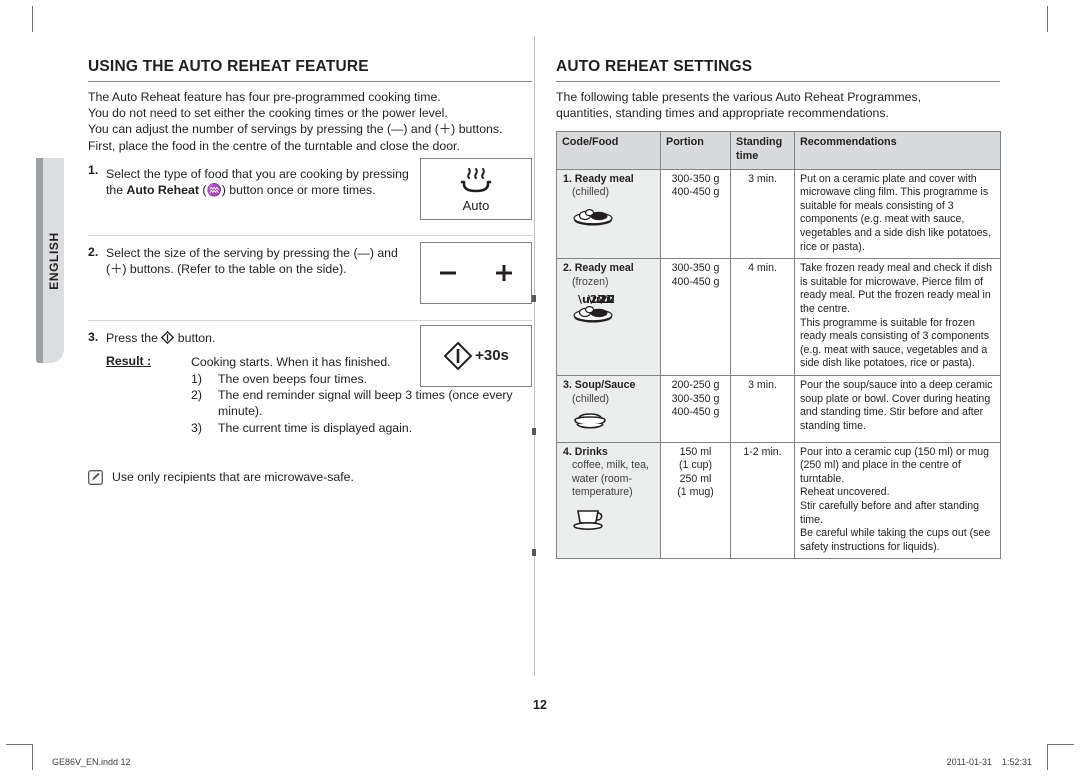  Describe the element at coordinates (540, 705) in the screenshot. I see `page-number: 12` at that location.